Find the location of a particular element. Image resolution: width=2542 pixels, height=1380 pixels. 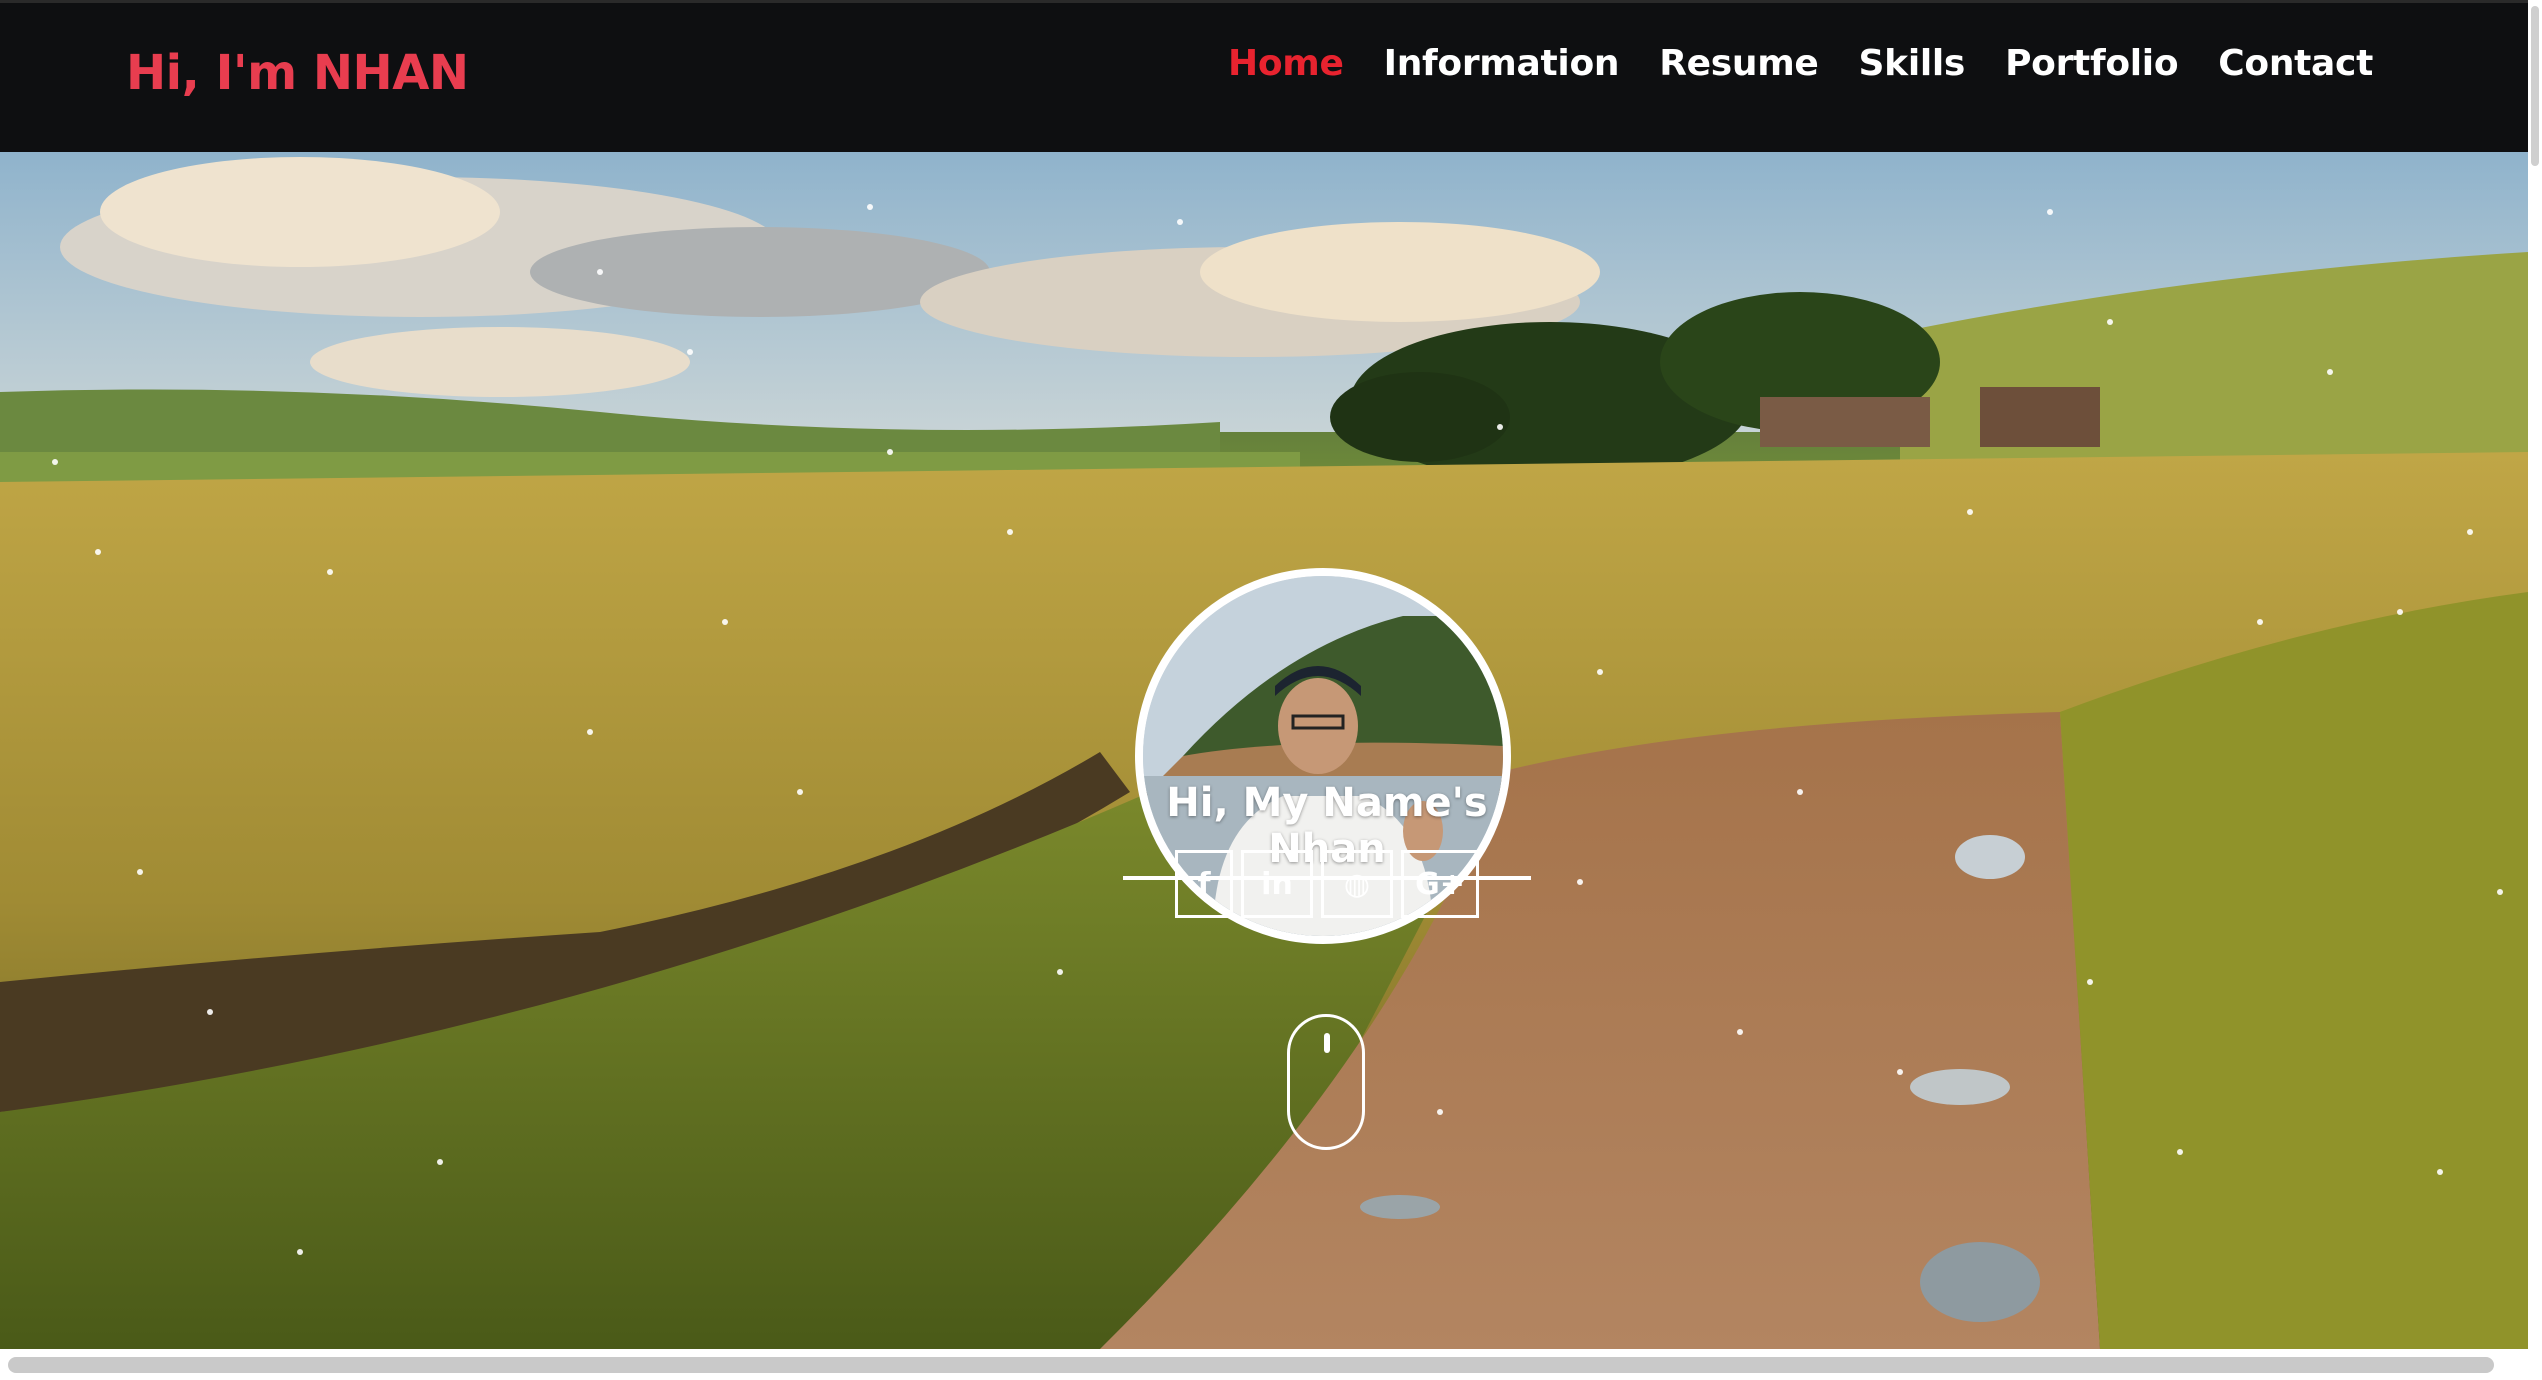

brand-title: Hi, I'm NHAN is located at coordinates (297, 73).